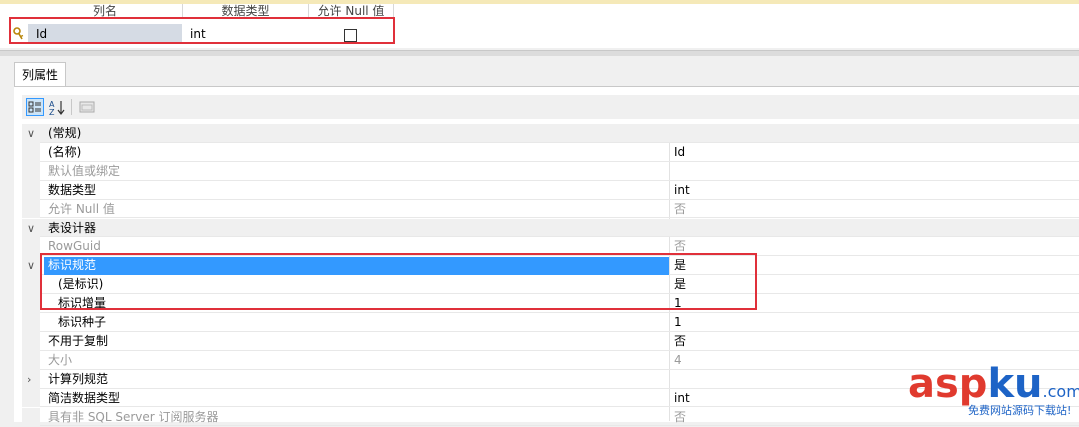  I want to click on sort-az-icon: AZ, so click(57, 108).